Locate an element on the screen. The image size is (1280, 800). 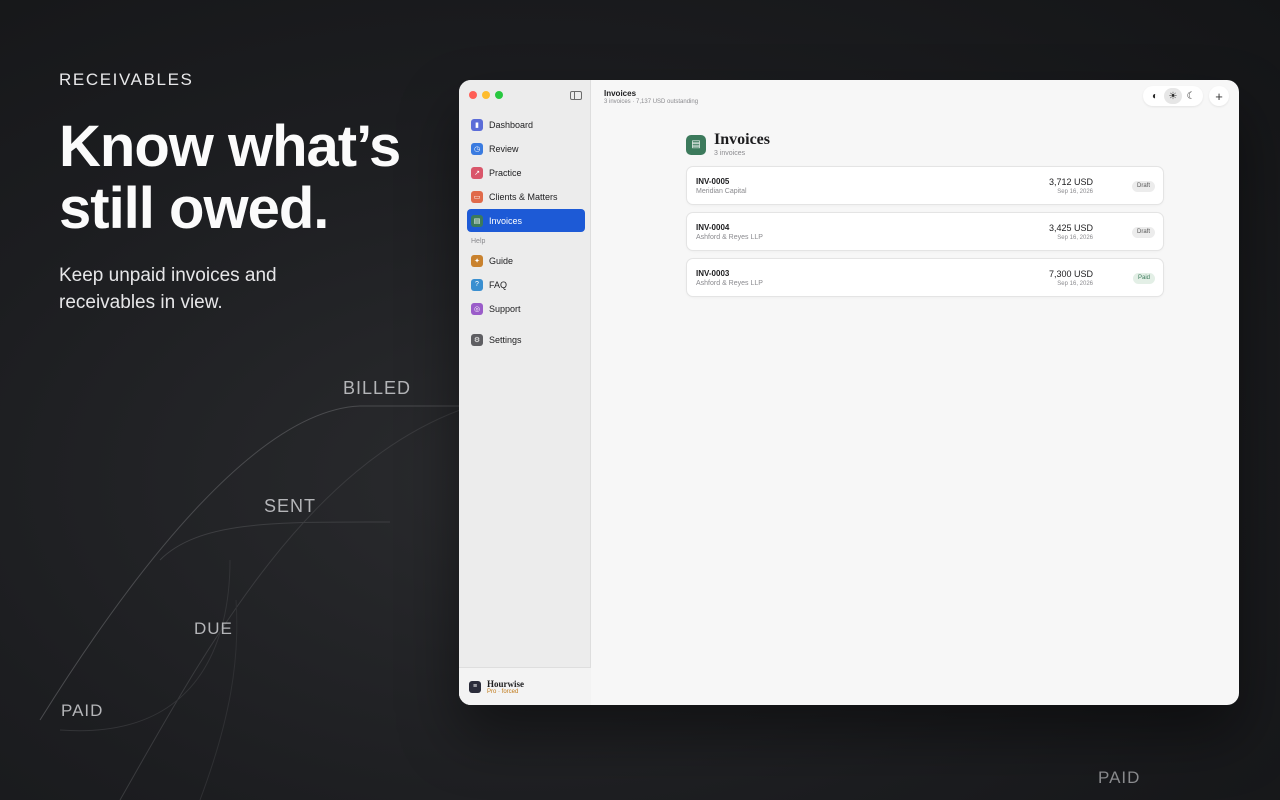
toolbar-title: Invoices is located at coordinates (620, 93).